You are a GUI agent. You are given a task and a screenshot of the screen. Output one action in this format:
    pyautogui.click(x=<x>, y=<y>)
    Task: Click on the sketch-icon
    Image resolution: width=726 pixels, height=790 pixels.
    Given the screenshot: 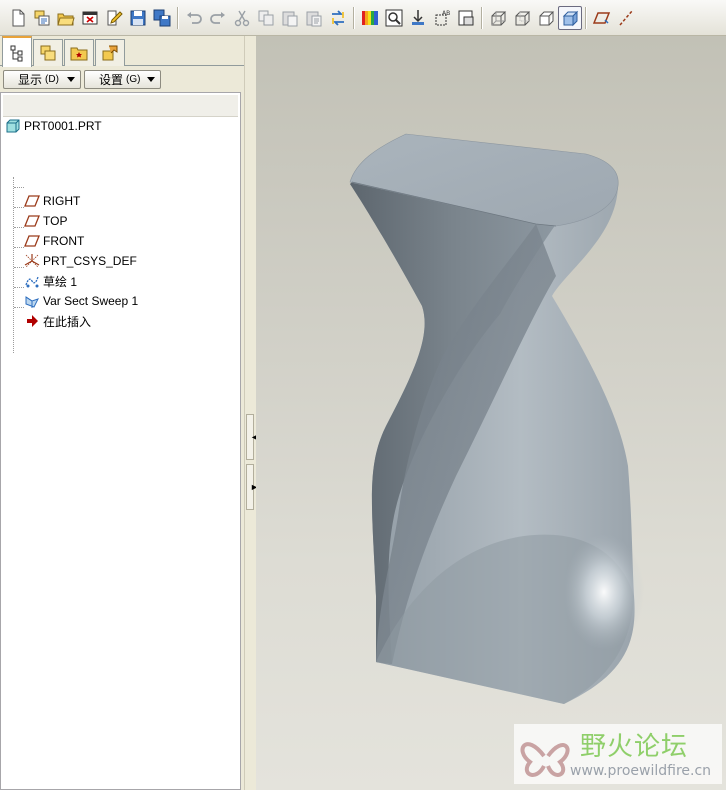 What is the action you would take?
    pyautogui.click(x=32, y=282)
    